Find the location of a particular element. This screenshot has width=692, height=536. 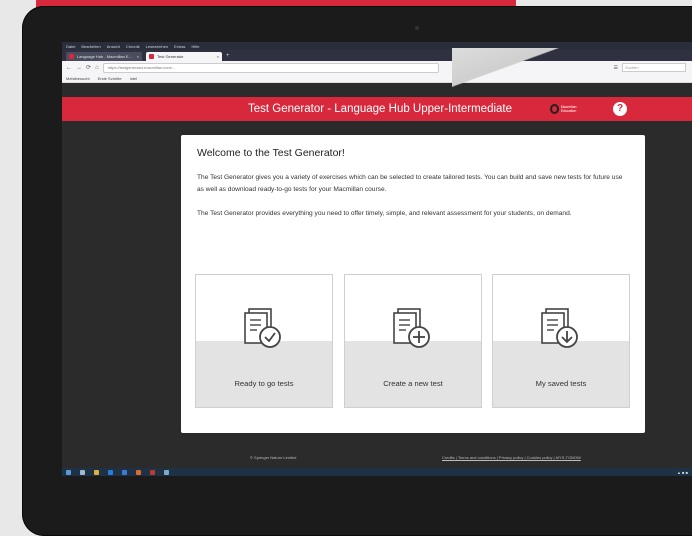

menu-item: Ansicht is located at coordinates (113, 46).